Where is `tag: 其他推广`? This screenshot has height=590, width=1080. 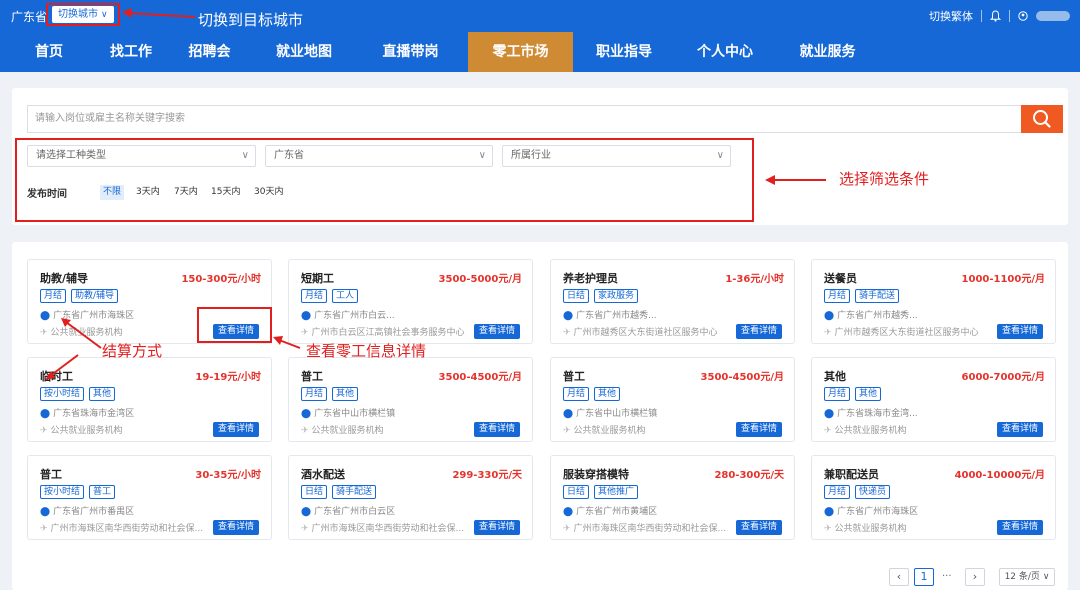 tag: 其他推广 is located at coordinates (616, 492).